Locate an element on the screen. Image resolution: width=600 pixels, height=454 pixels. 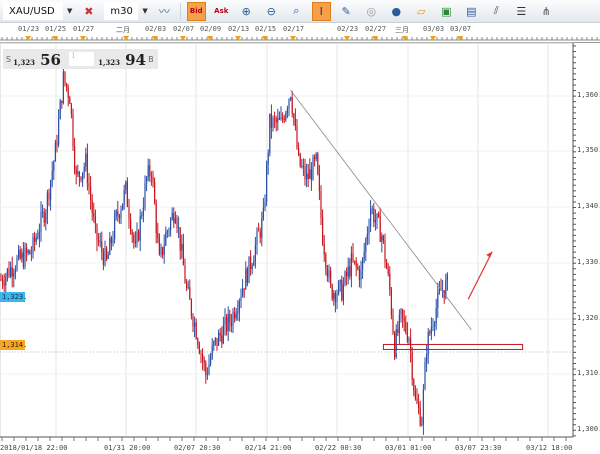
time-axis-label: 02/07 20:30 is located at coordinates (197, 448).